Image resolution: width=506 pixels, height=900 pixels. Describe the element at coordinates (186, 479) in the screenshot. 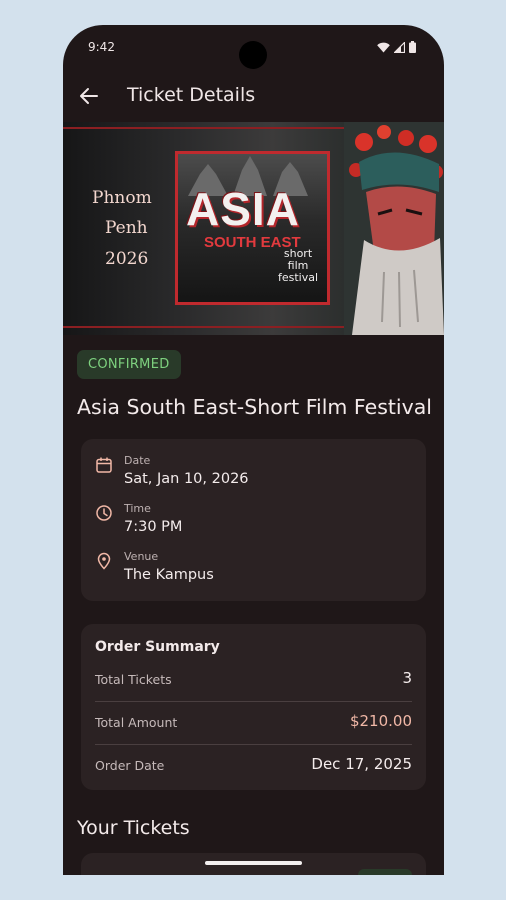

I see `detail-value-date: Sat, Jan 10, 2026` at that location.